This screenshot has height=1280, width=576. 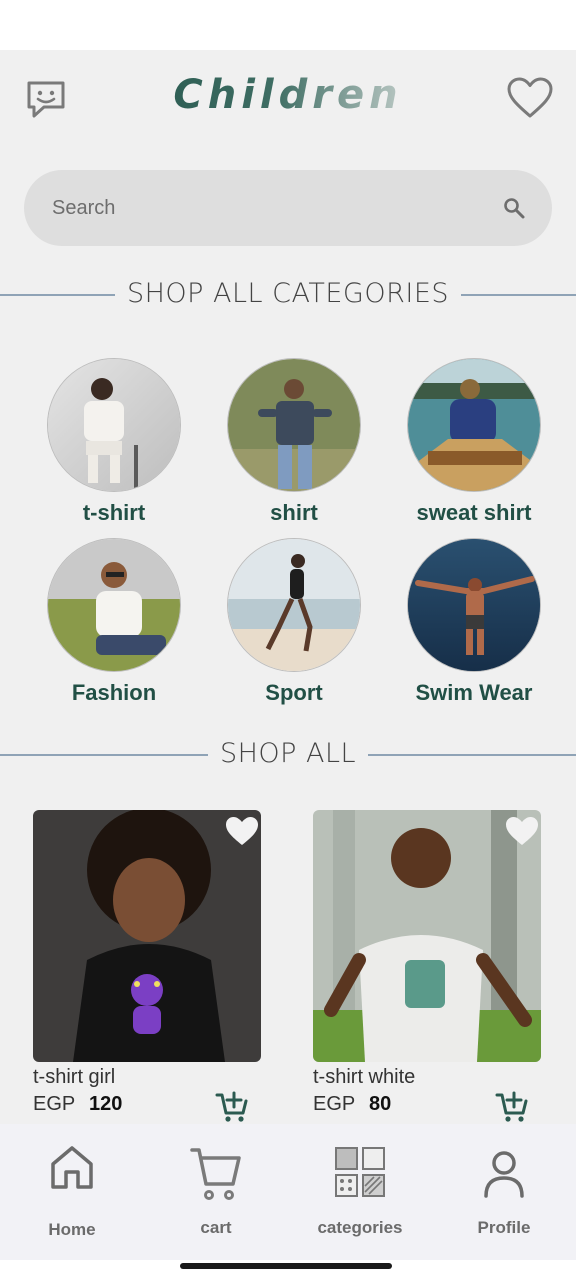 I want to click on shop-all-heading: SHOP ALL, so click(x=288, y=754).